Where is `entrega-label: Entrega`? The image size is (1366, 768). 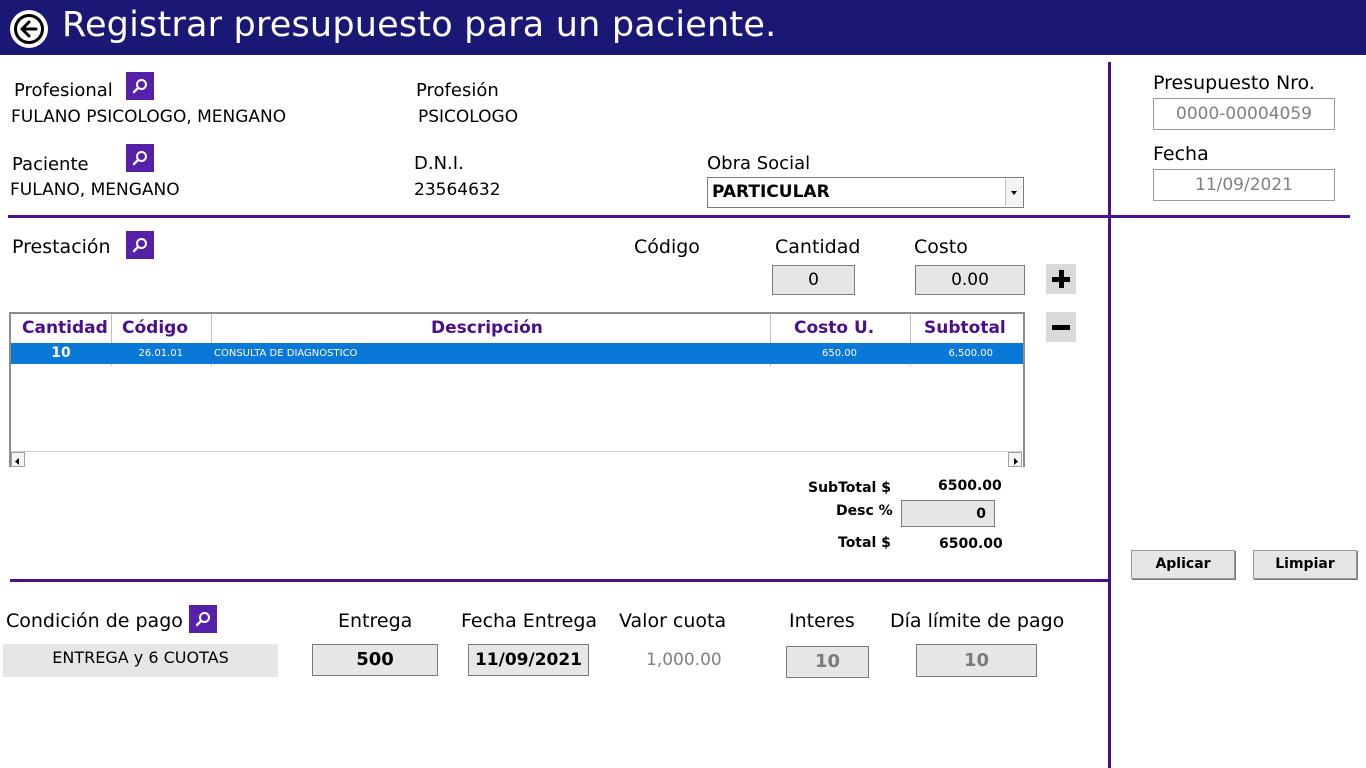 entrega-label: Entrega is located at coordinates (375, 621).